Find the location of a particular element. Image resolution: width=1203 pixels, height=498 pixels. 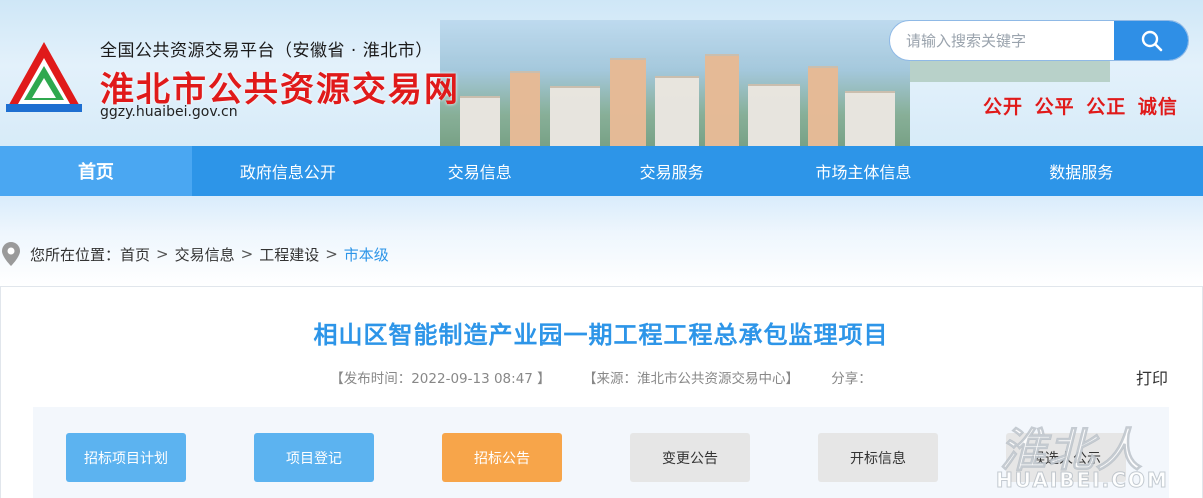

site-logo-icon is located at coordinates (44, 77).